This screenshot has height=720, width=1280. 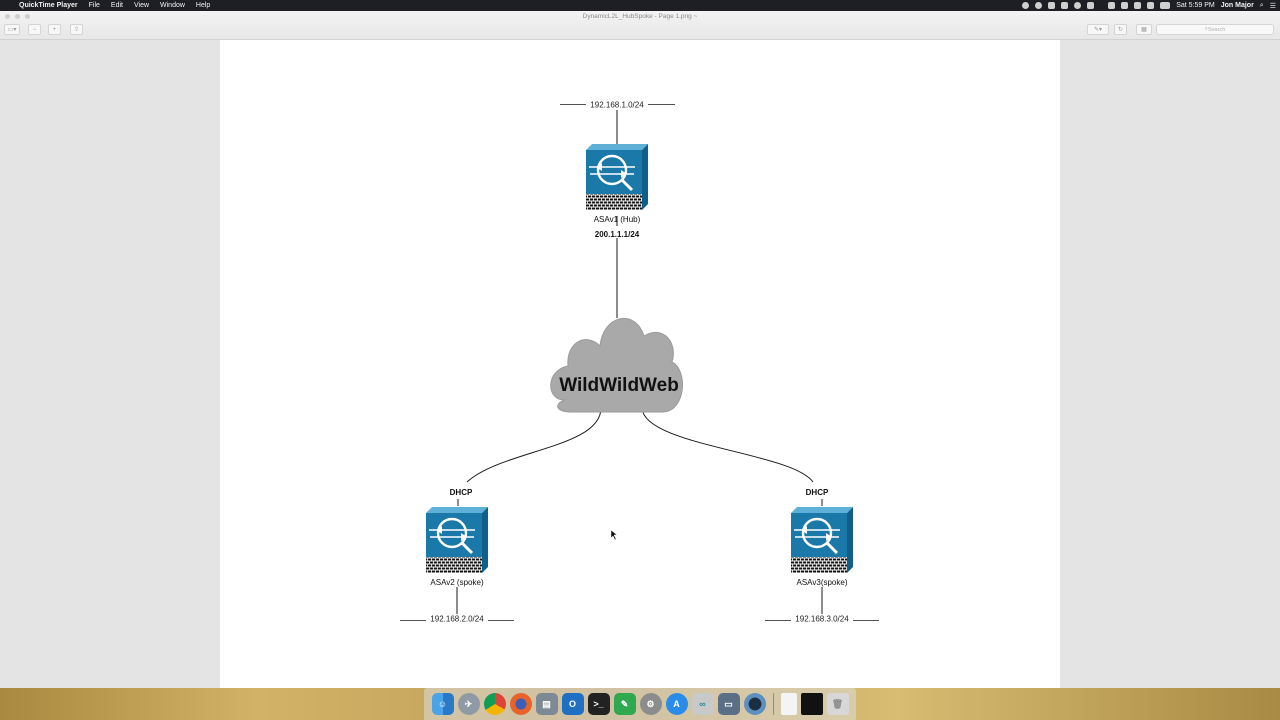 What do you see at coordinates (1262, 6) in the screenshot?
I see `spotlight-icon: ⌕` at bounding box center [1262, 6].